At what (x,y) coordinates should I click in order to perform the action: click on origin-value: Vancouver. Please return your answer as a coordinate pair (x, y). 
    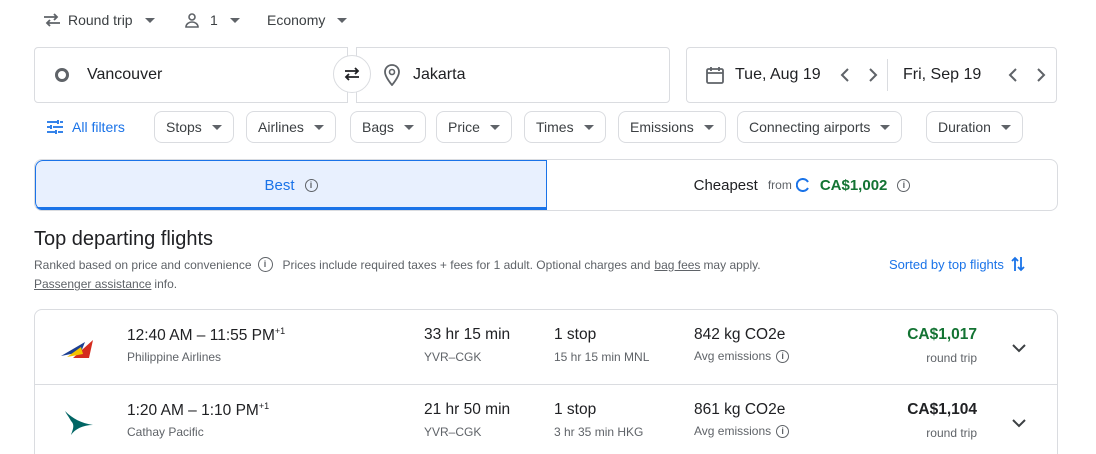
    Looking at the image, I should click on (125, 74).